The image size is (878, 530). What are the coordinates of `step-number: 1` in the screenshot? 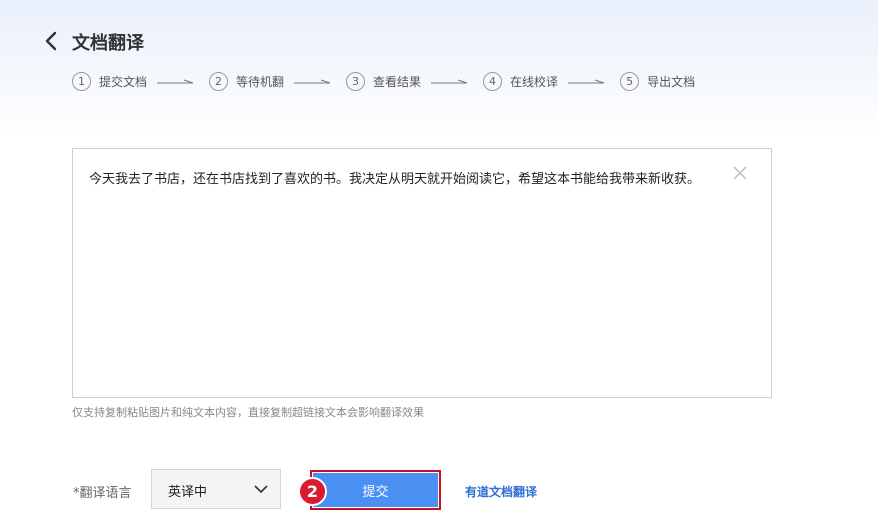 It's located at (81, 81).